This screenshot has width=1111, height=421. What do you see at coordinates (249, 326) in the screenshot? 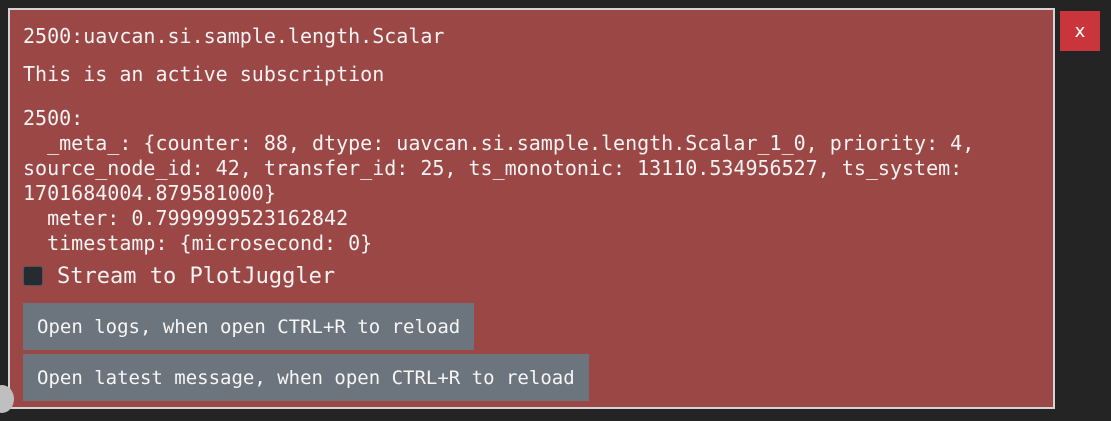
I see `open-logs-button: Open logs, when open CTRL+R to reload` at bounding box center [249, 326].